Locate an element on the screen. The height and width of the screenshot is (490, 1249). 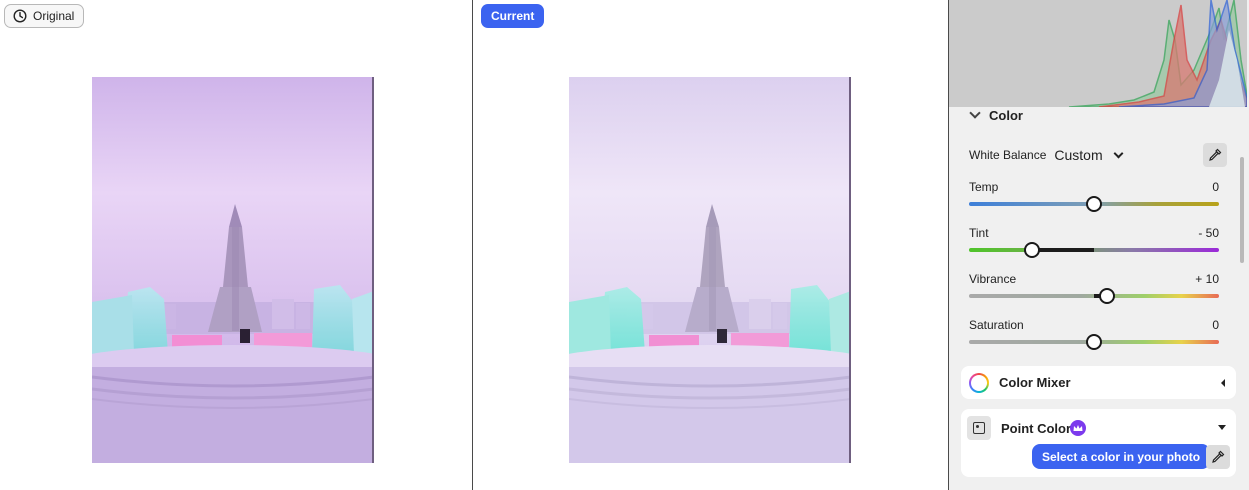
tint-fill is located at coordinates (1062, 250).